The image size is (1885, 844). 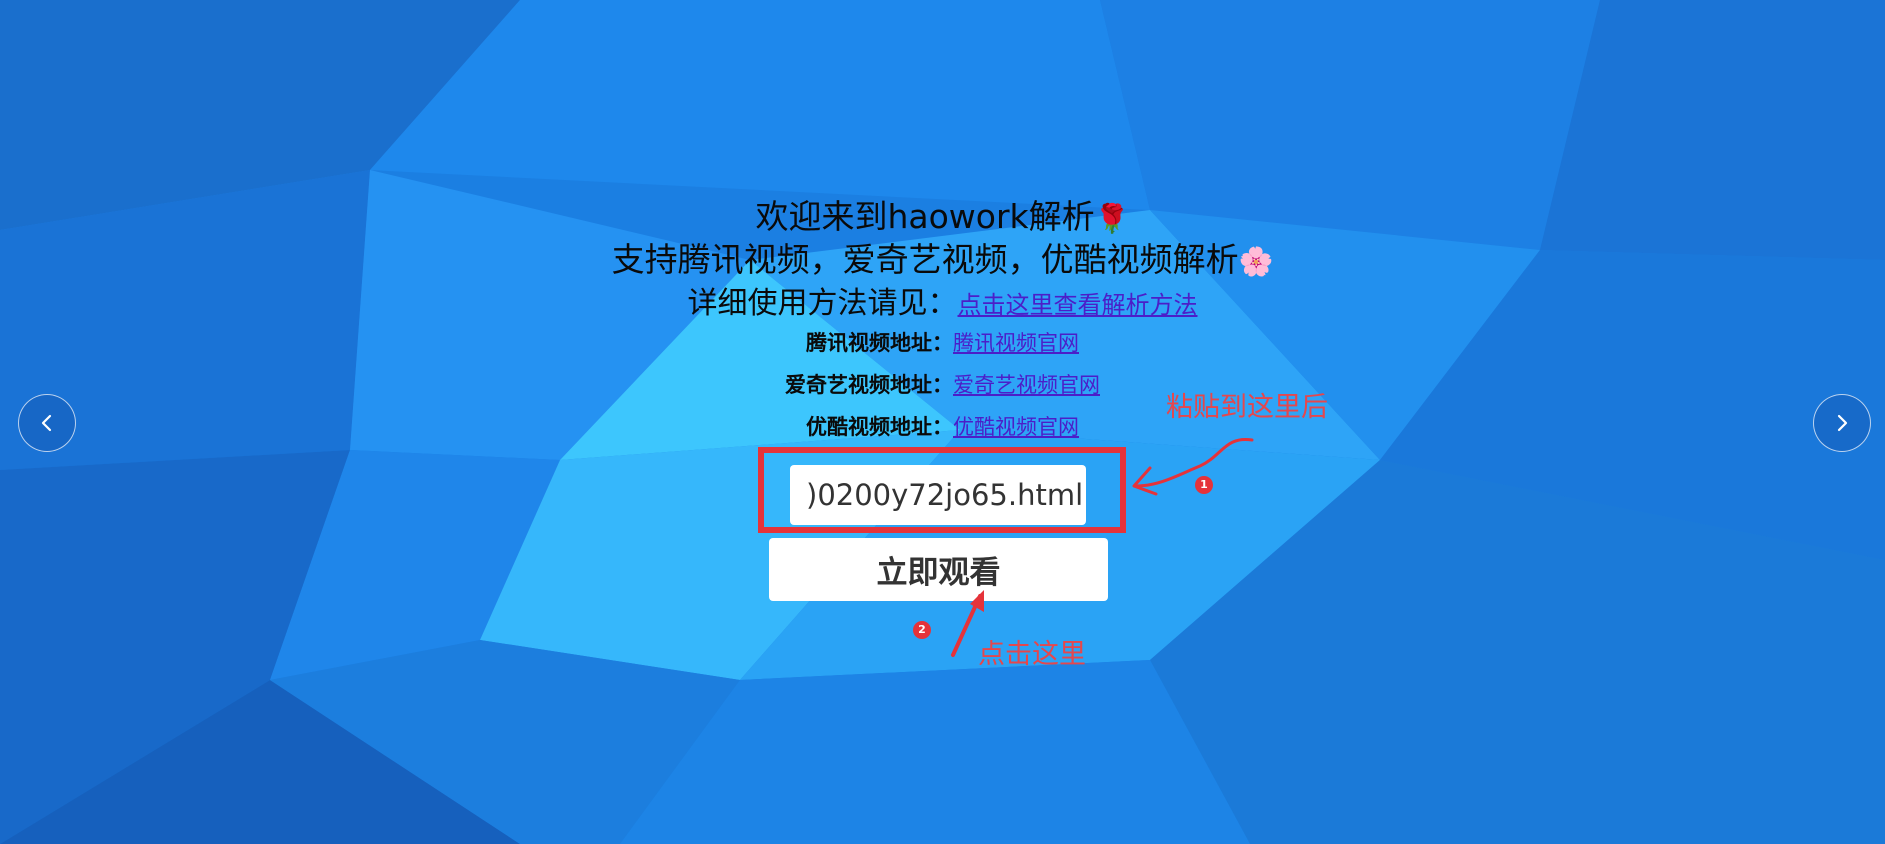 I want to click on youku-official-link: 优酷视频官网, so click(x=1016, y=427).